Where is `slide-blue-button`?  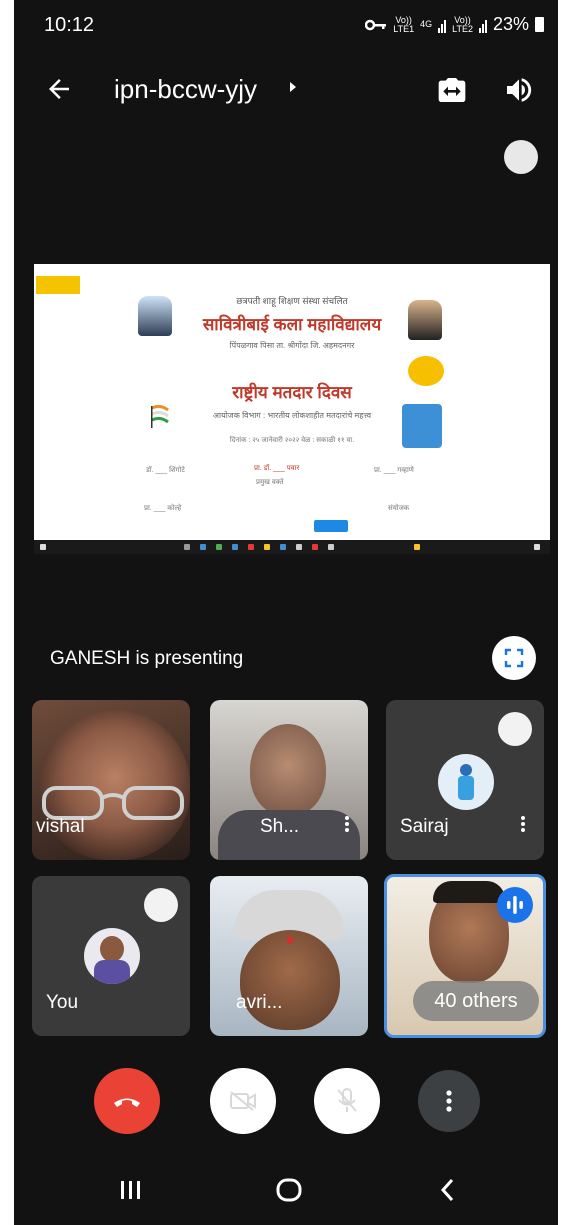
slide-blue-button is located at coordinates (331, 526).